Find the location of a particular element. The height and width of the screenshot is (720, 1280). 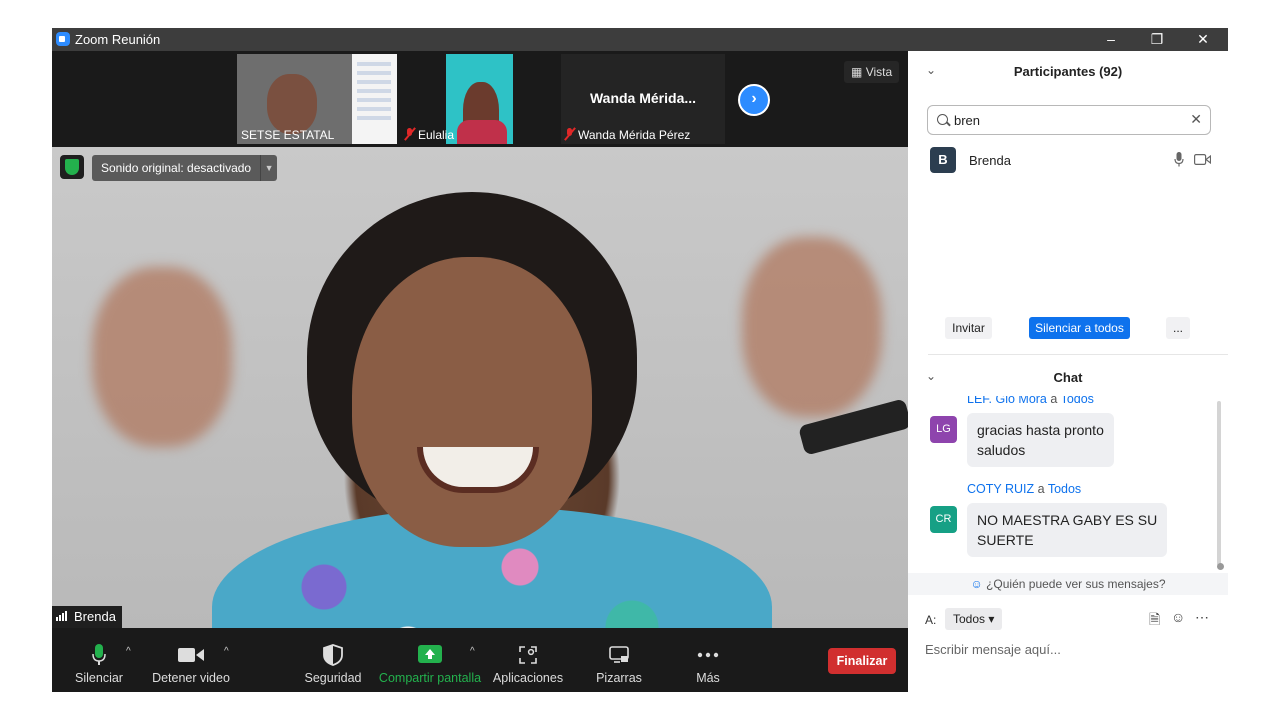

share-screen-button: Compartir pantalla is located at coordinates (430, 660).